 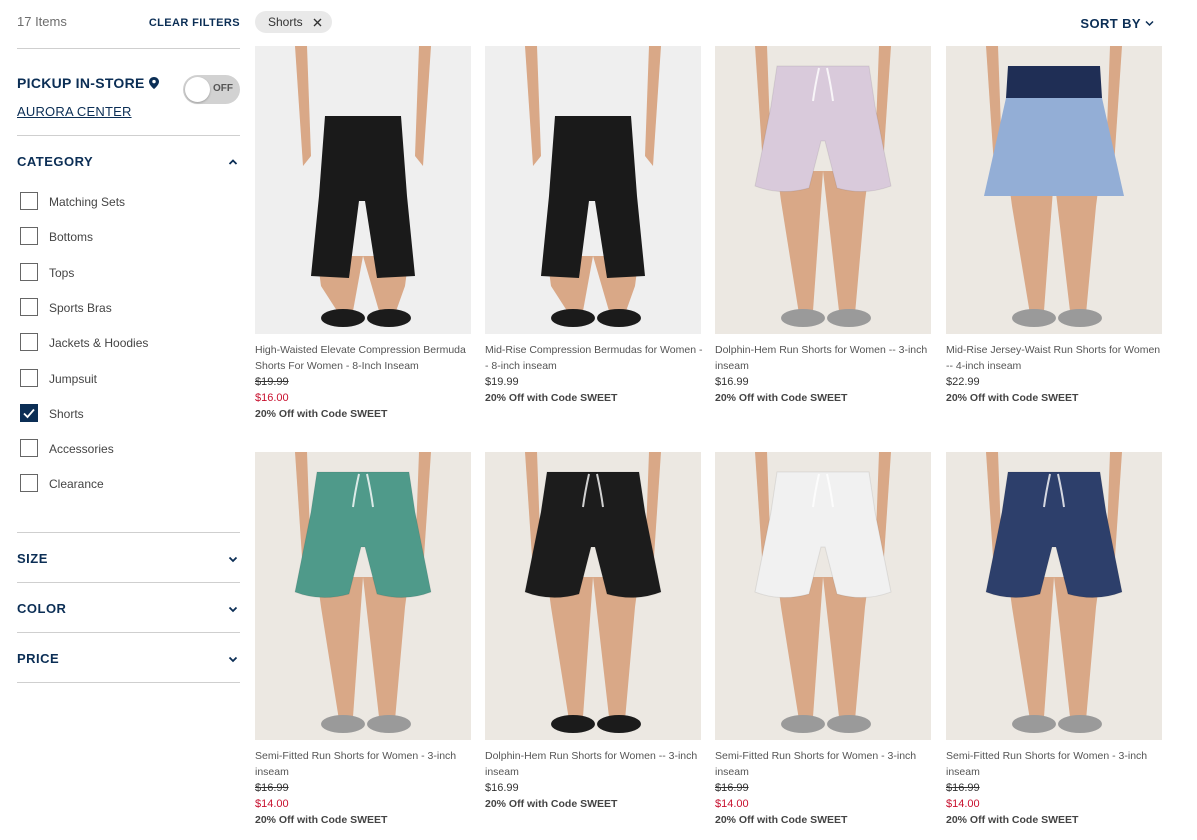 I want to click on size-section-header: SIZE, so click(x=128, y=560).